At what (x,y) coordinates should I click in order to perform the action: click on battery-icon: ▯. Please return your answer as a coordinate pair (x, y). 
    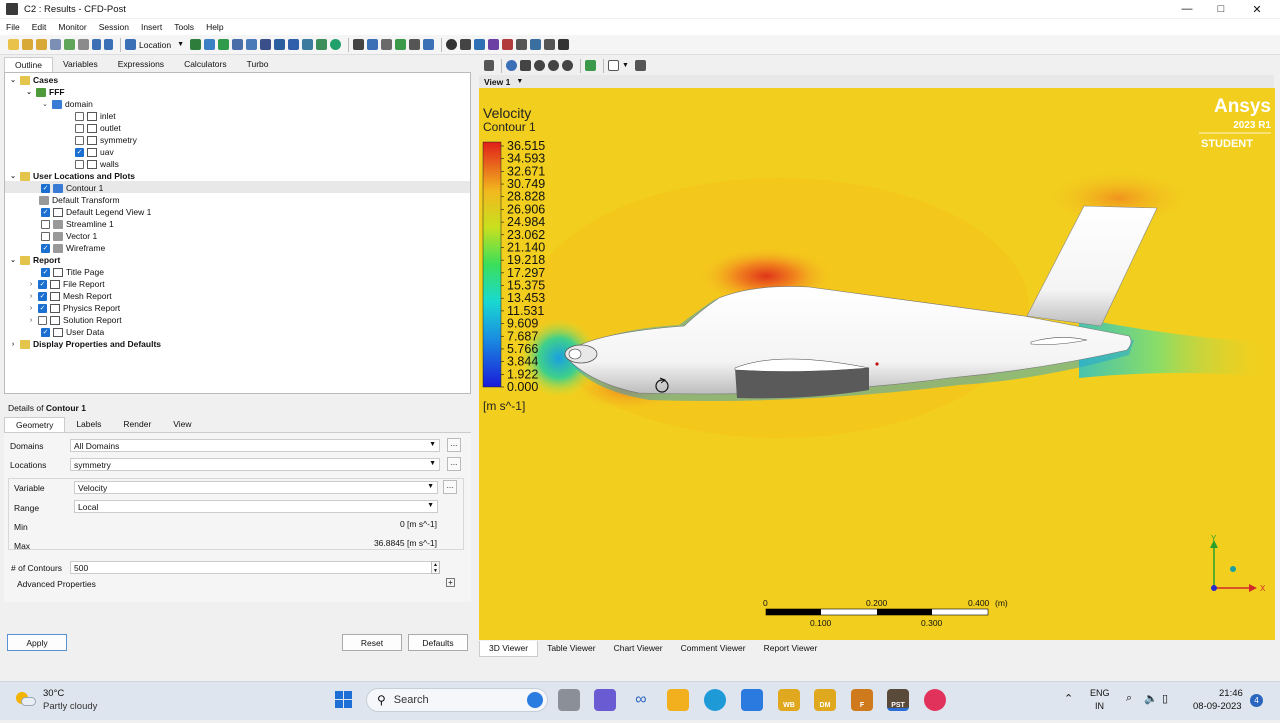
    Looking at the image, I should click on (1165, 698).